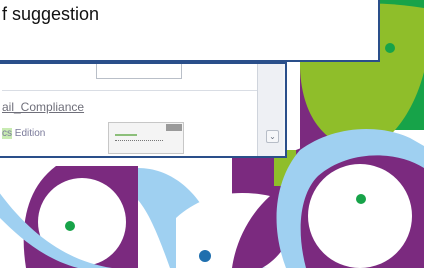 The width and height of the screenshot is (424, 268). Describe the element at coordinates (129, 90) in the screenshot. I see `content-divider` at that location.